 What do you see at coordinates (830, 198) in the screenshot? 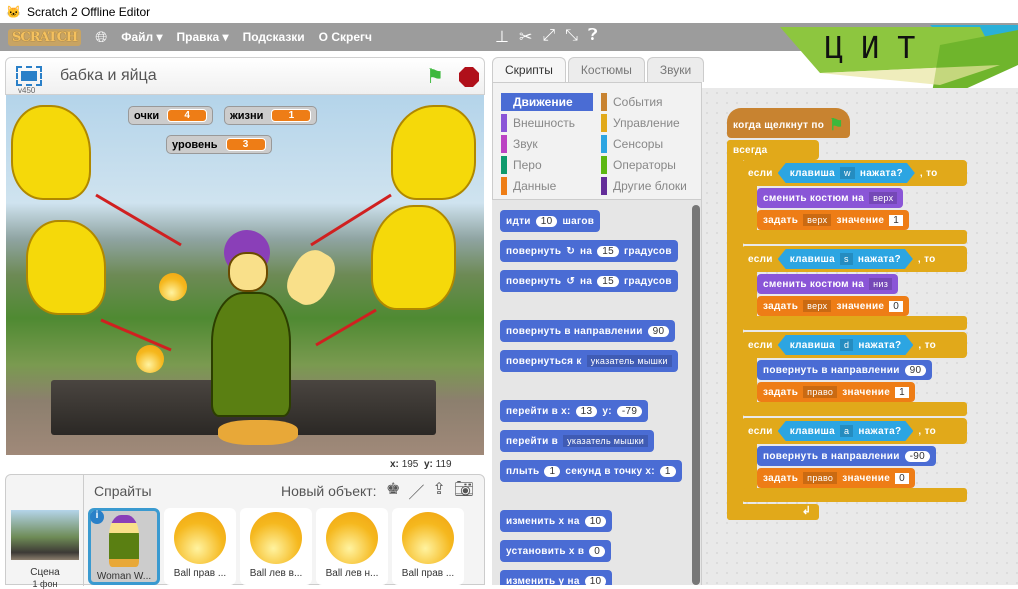
I see `action-block: сменить костюм на верх` at bounding box center [830, 198].